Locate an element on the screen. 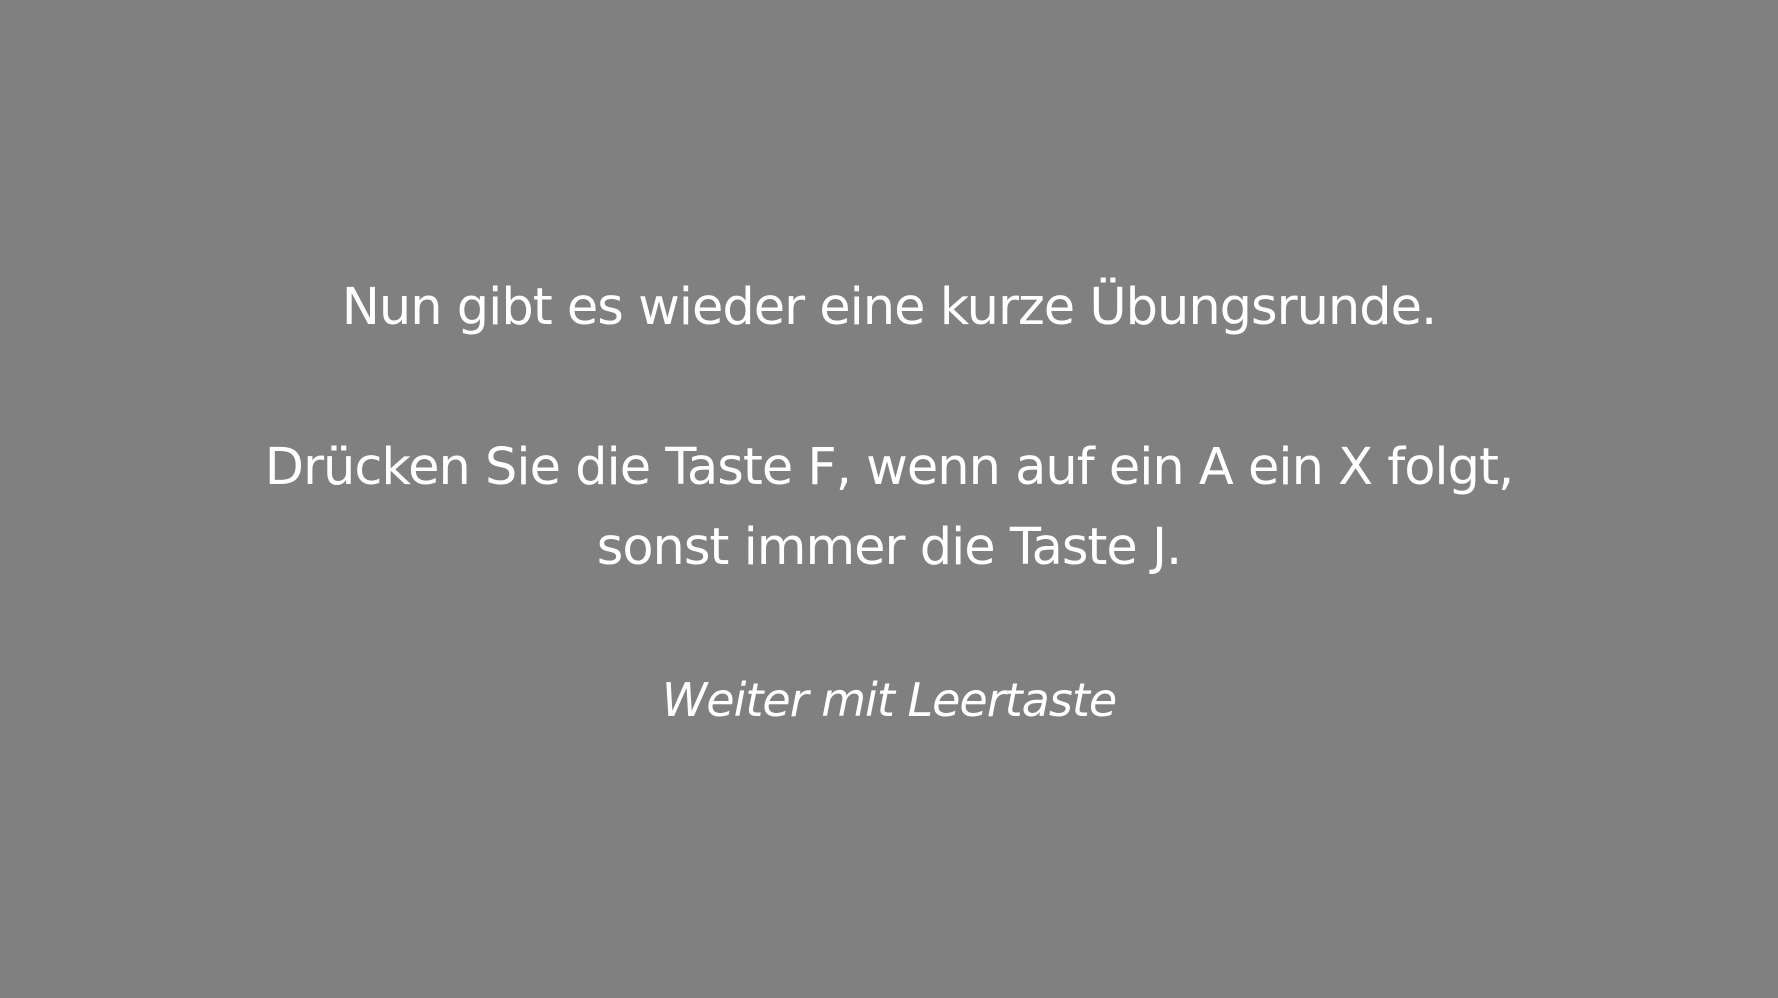 The image size is (1778, 998). continue-hint: Weiter mit Leertaste is located at coordinates (889, 700).